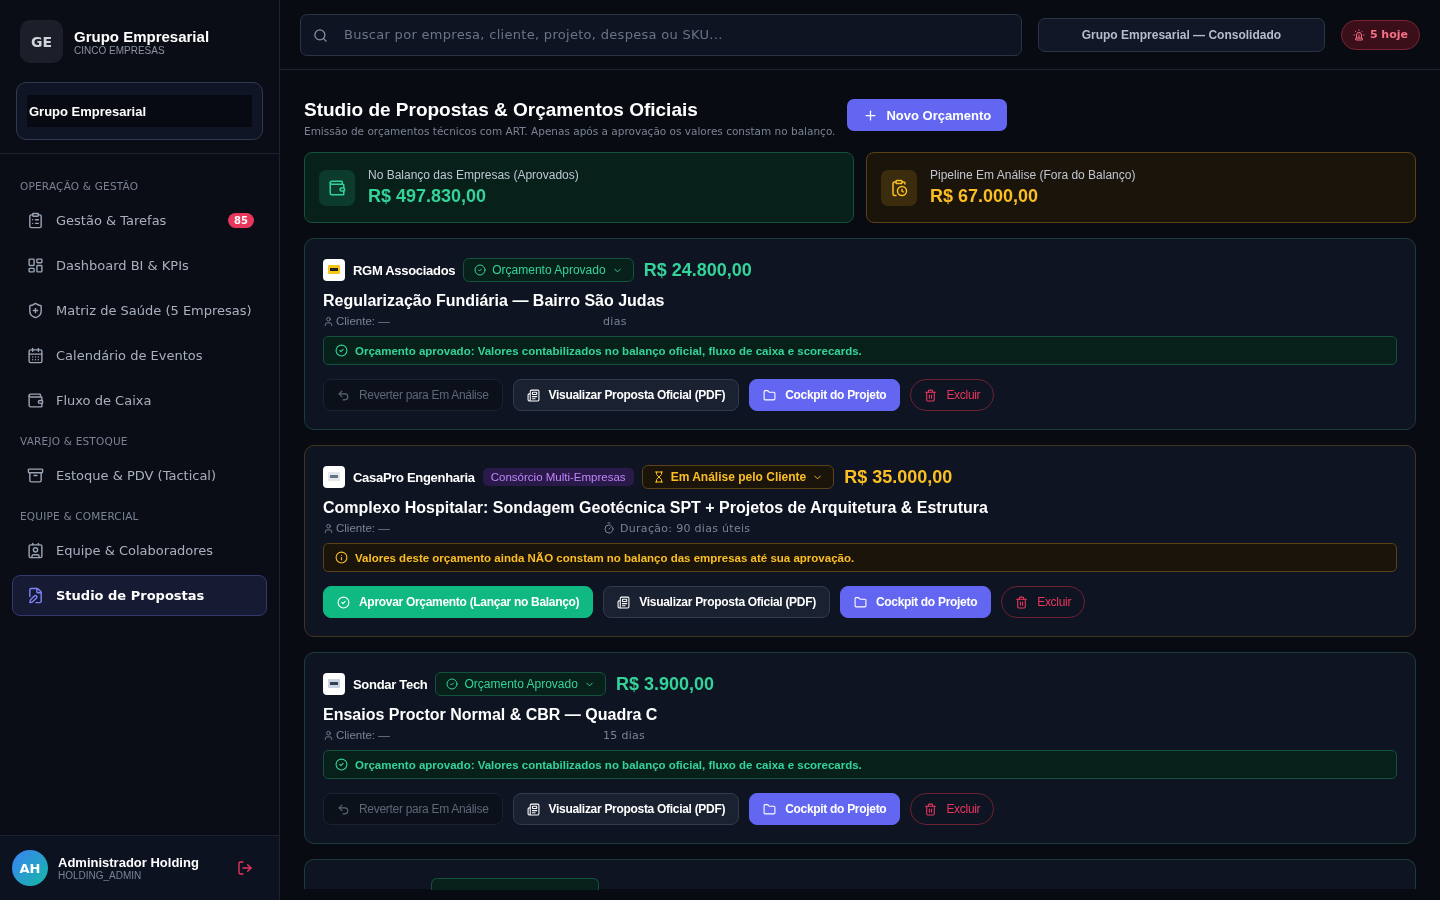  What do you see at coordinates (139, 595) in the screenshot?
I see `nav-item: Studio de Propostas` at bounding box center [139, 595].